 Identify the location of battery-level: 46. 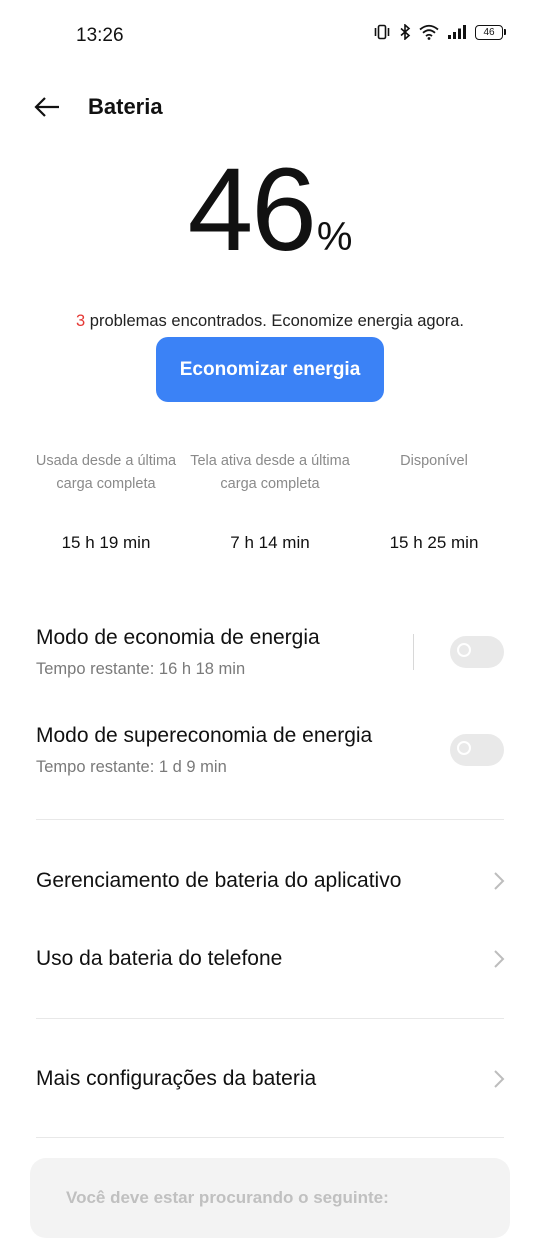
(489, 32).